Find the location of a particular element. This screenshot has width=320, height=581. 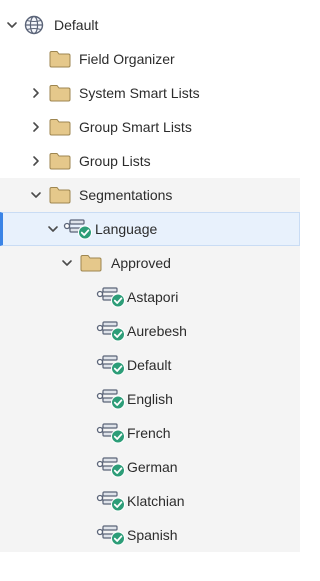

tree-node-label: Klatchian is located at coordinates (156, 501).